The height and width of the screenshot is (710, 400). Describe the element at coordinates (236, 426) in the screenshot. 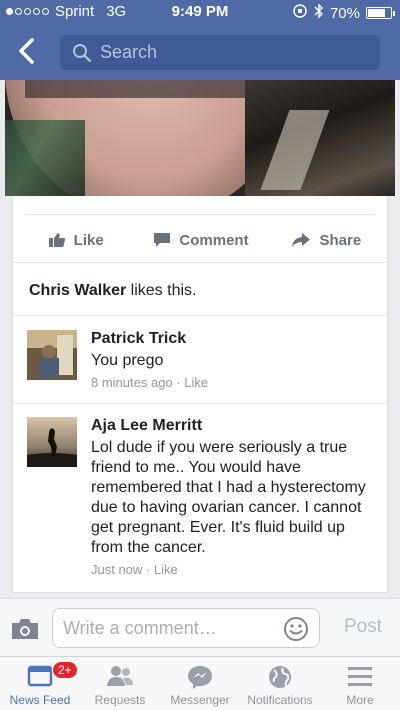

I see `comment-author: Aja Lee Merritt` at that location.